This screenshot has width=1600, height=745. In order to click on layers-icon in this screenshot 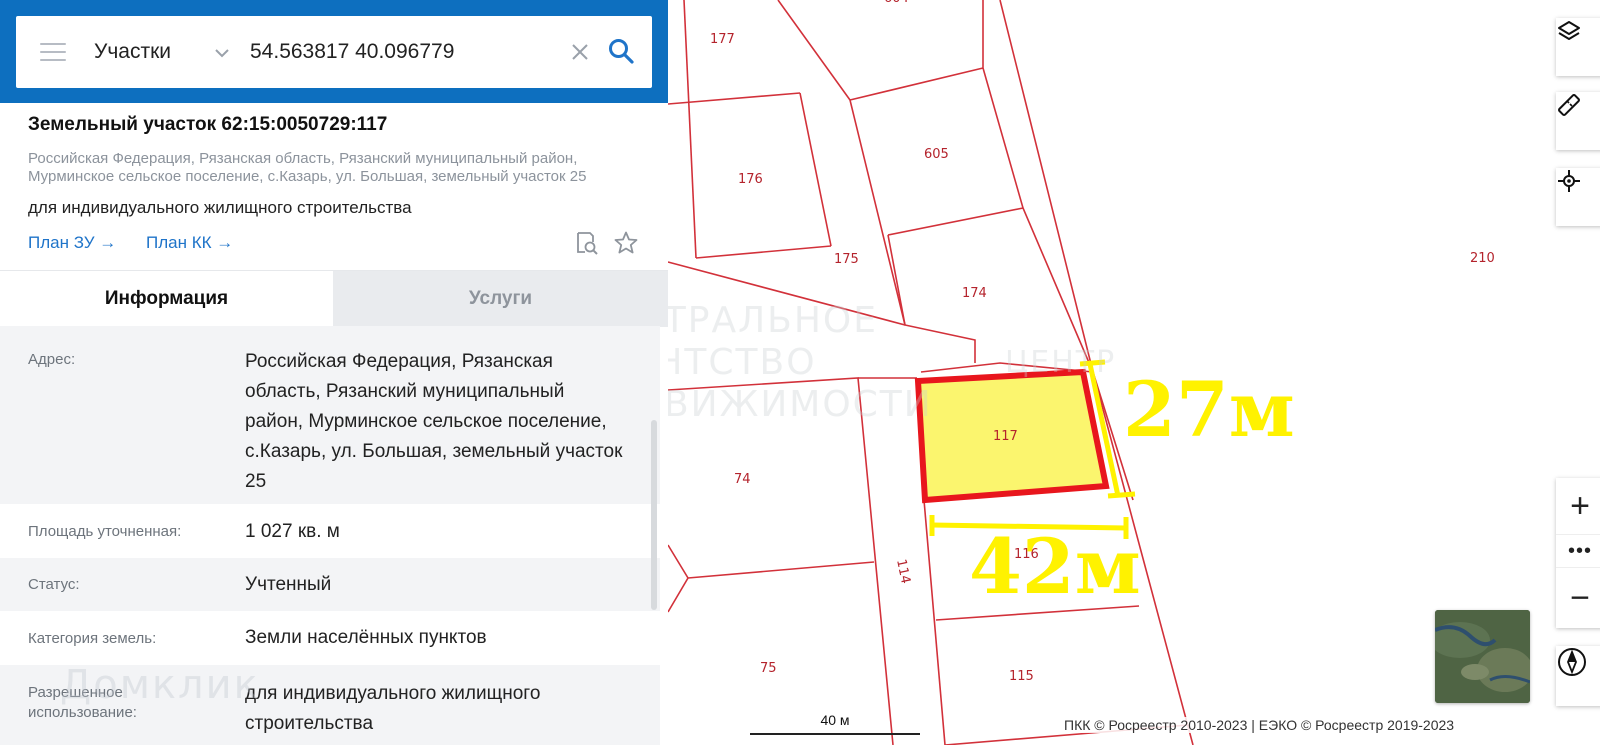, I will do `click(1569, 30)`.